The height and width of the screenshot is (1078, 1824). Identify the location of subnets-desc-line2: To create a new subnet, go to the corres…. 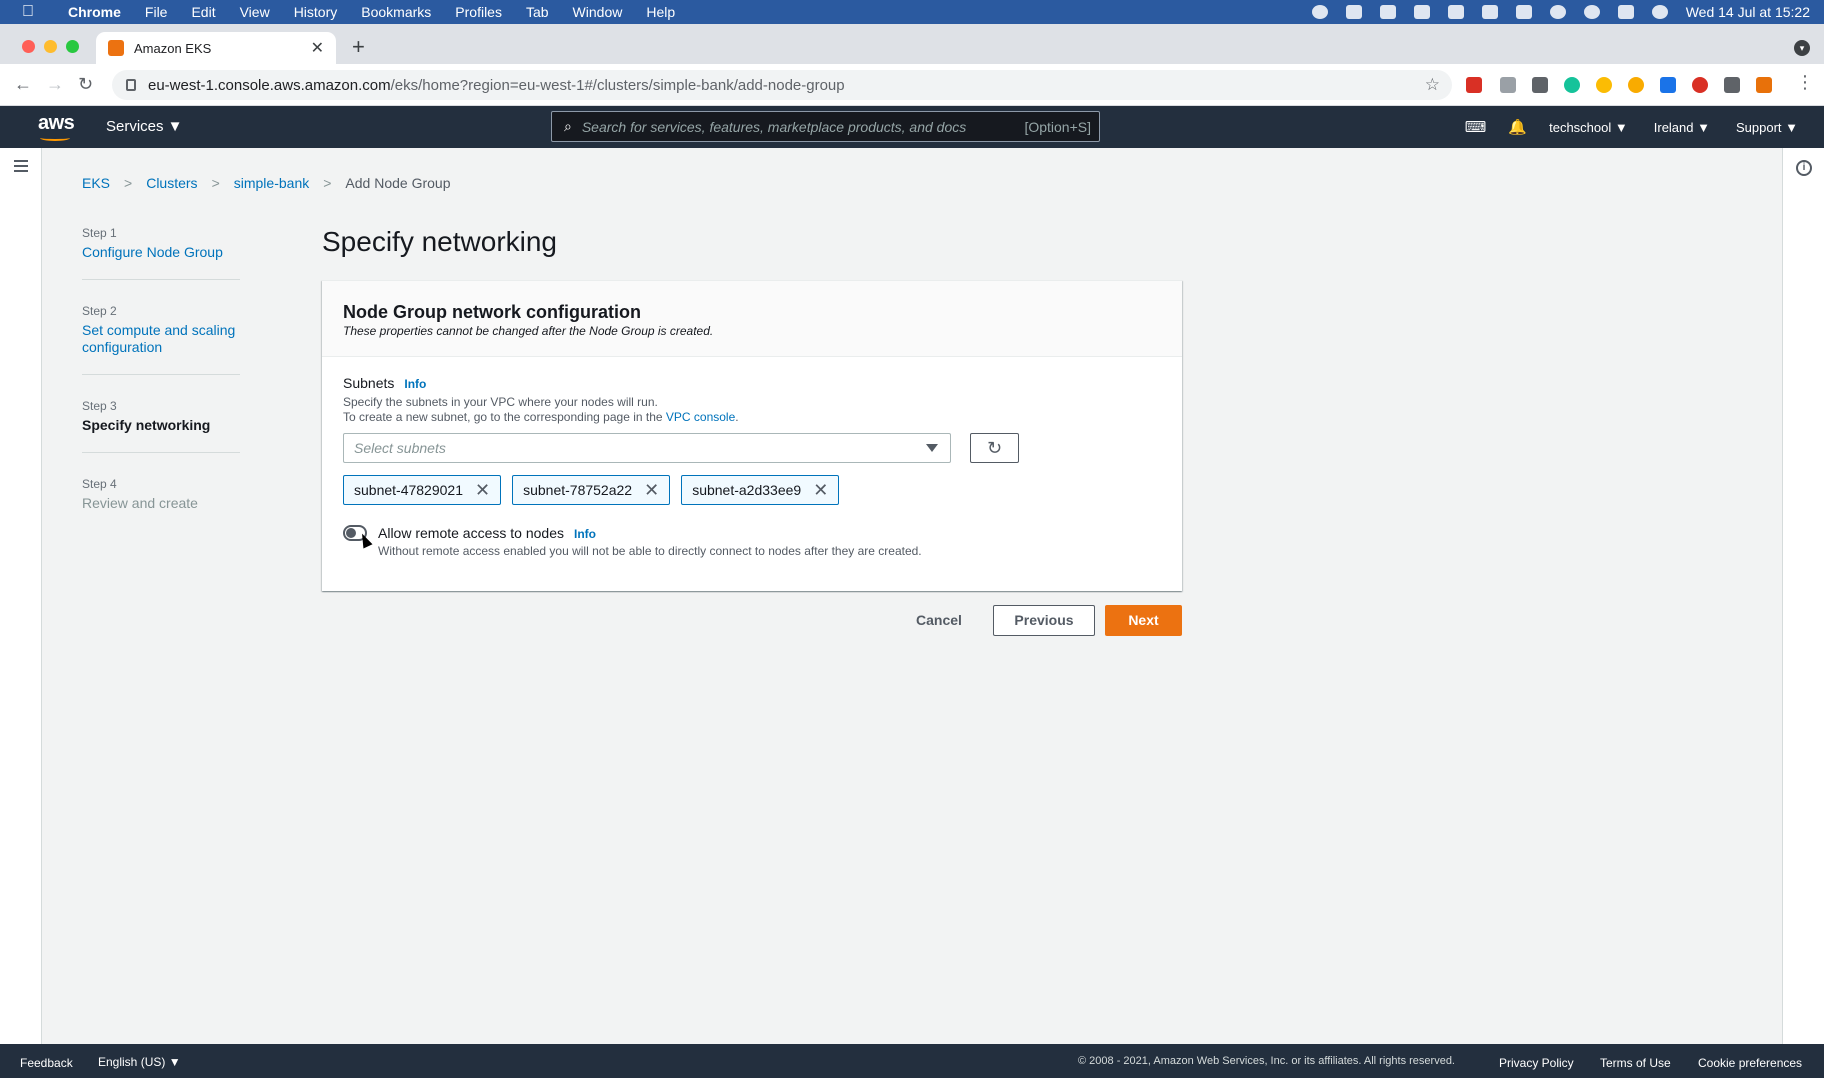
(752, 417).